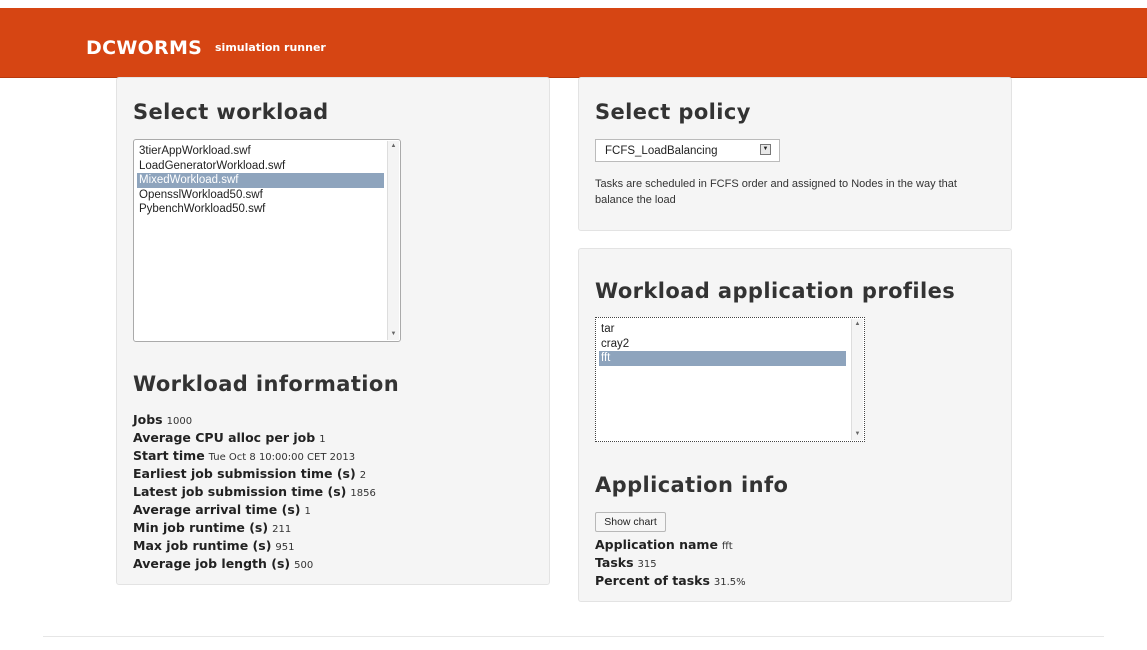 This screenshot has width=1147, height=650. I want to click on workload-information-title: Workload information, so click(266, 384).